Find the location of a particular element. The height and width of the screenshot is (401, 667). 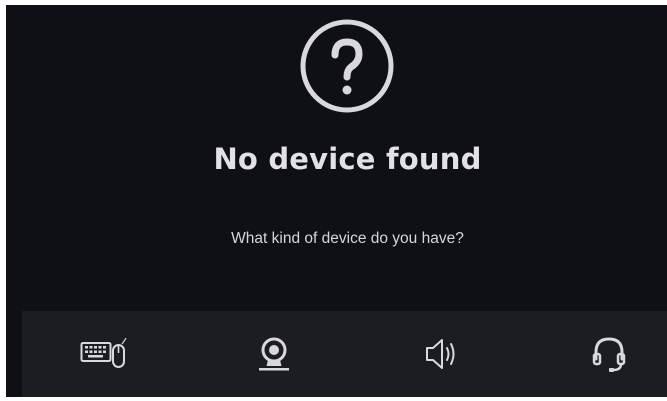

keyboard-mouse-button is located at coordinates (106, 354).